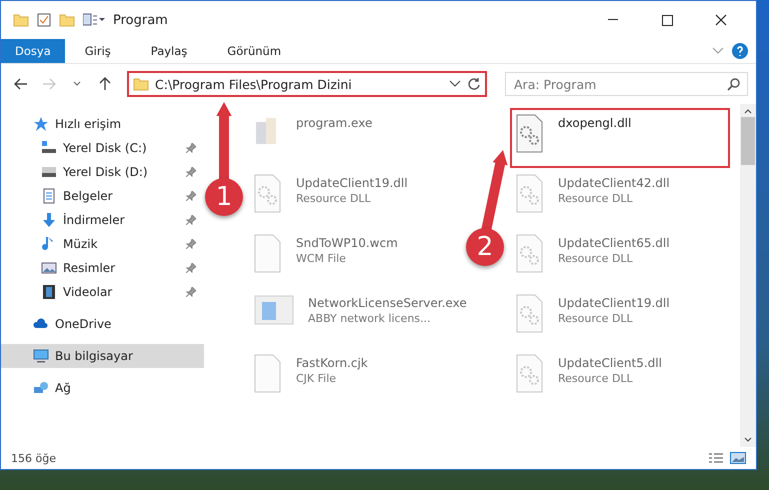 This screenshot has height=490, width=769. What do you see at coordinates (102, 388) in the screenshot?
I see `sidebar-item: Ağ` at bounding box center [102, 388].